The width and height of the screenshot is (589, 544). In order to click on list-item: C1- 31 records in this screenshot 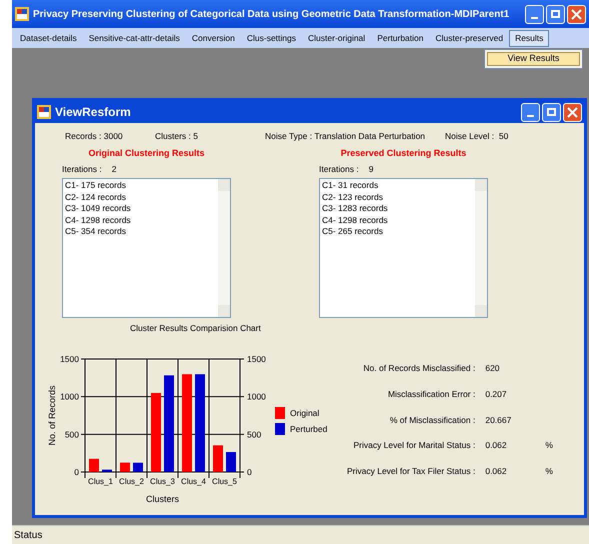, I will do `click(397, 186)`.